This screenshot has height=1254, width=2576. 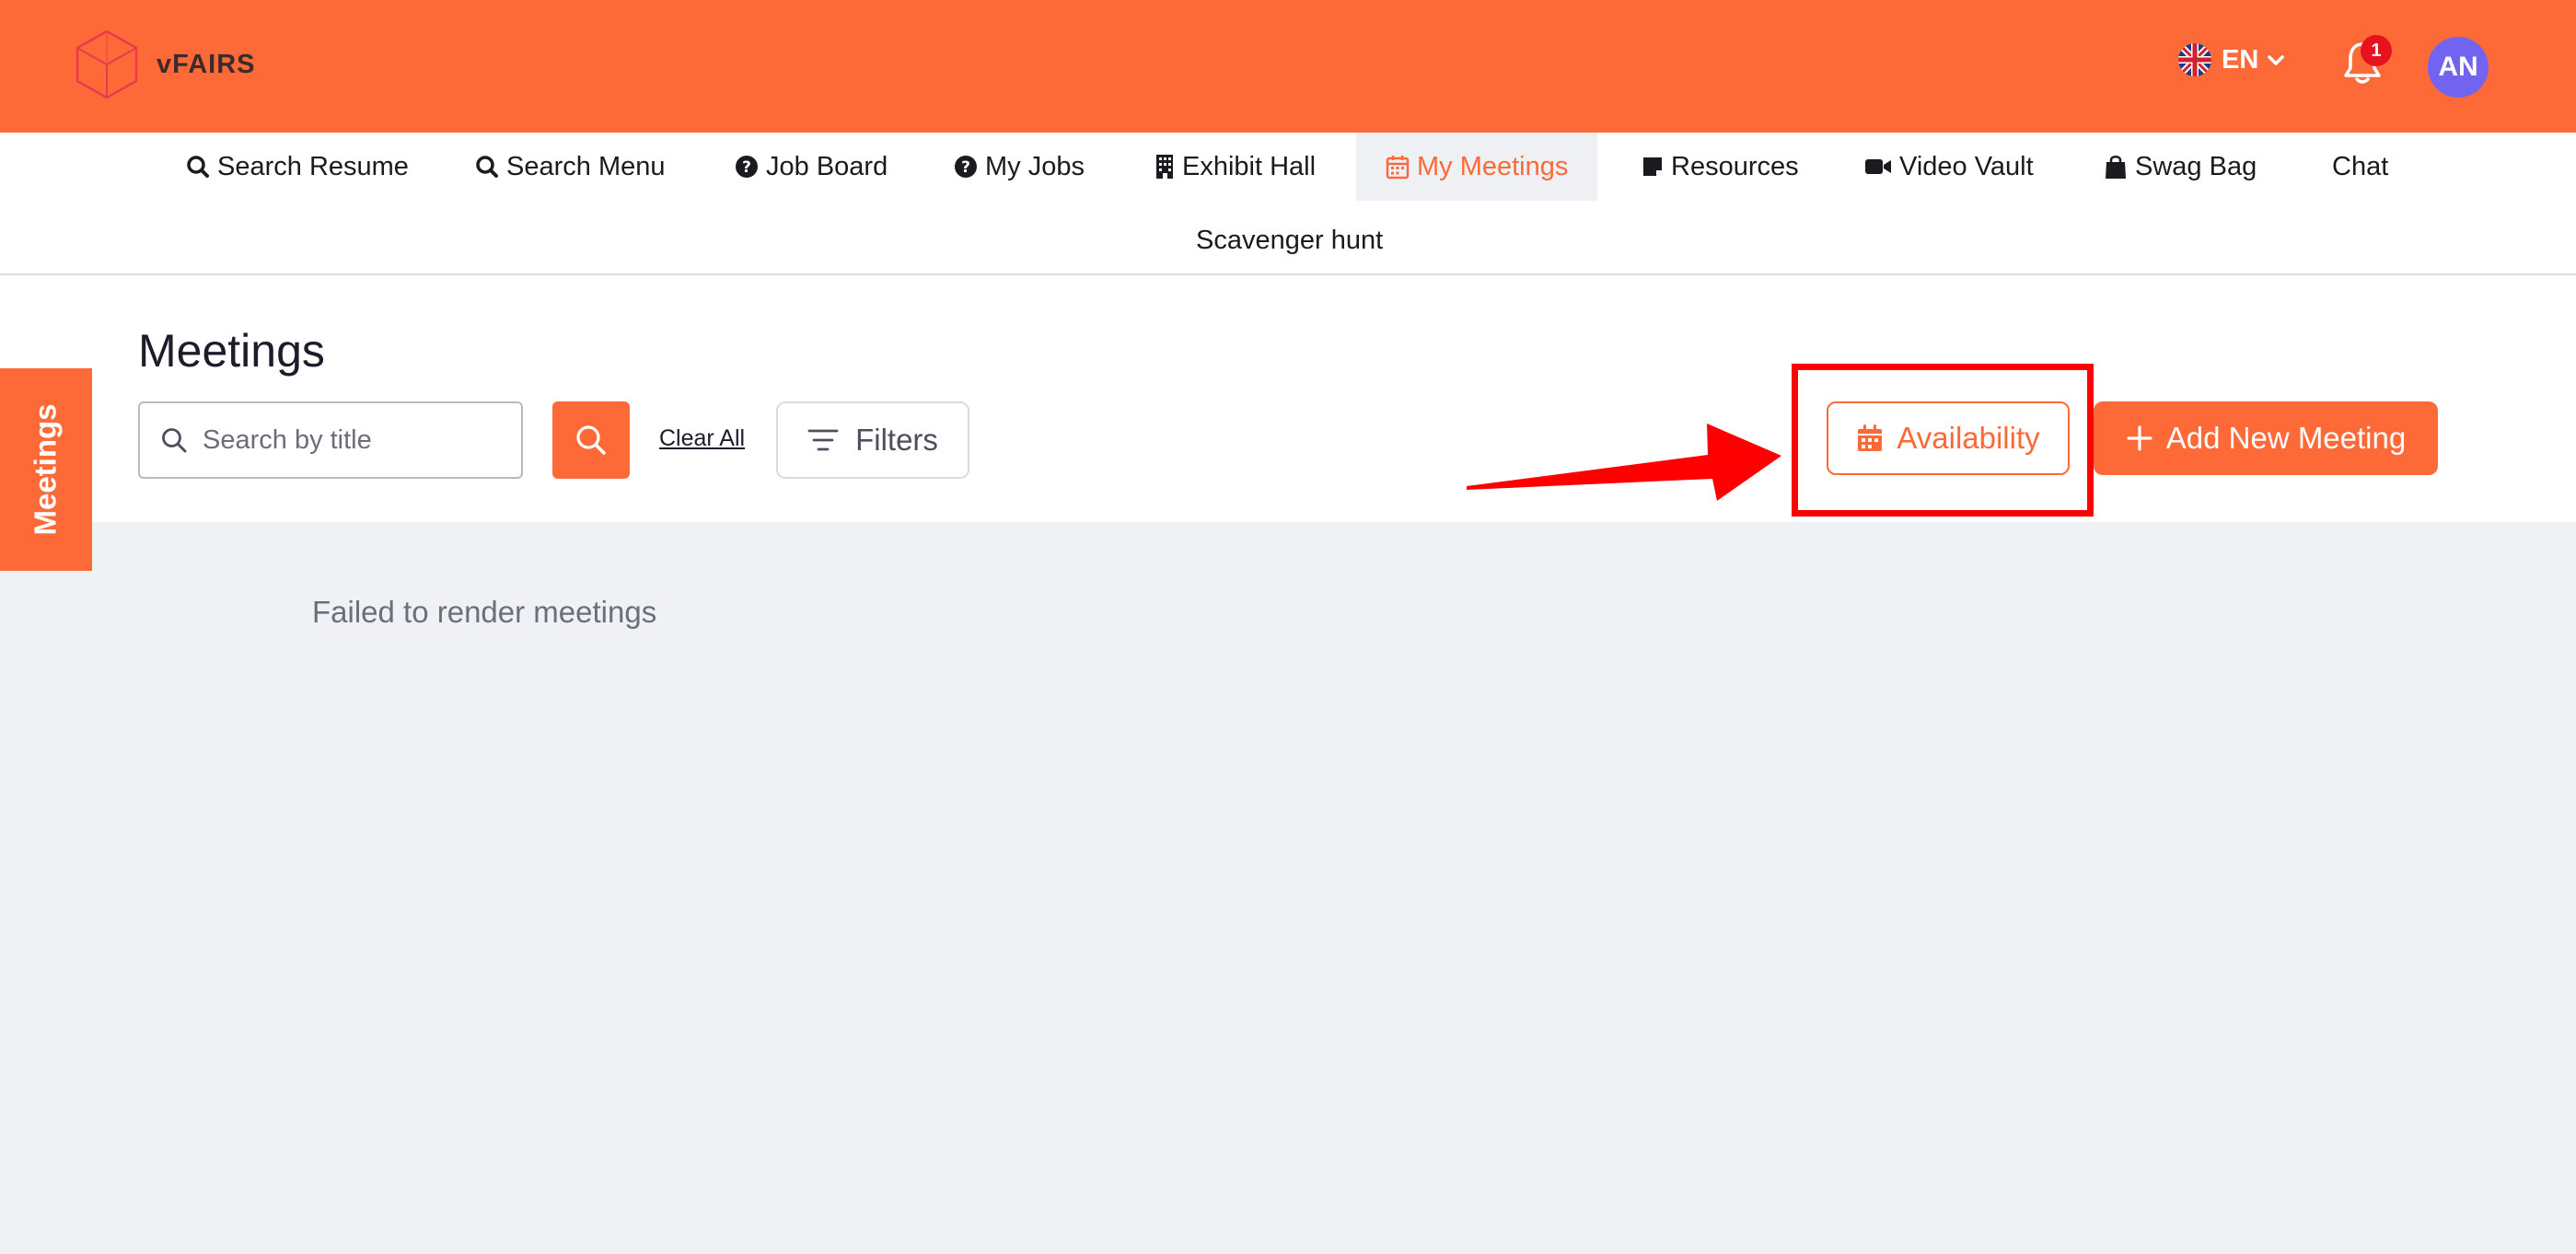 I want to click on logo-text: vFAIRS, so click(x=206, y=64).